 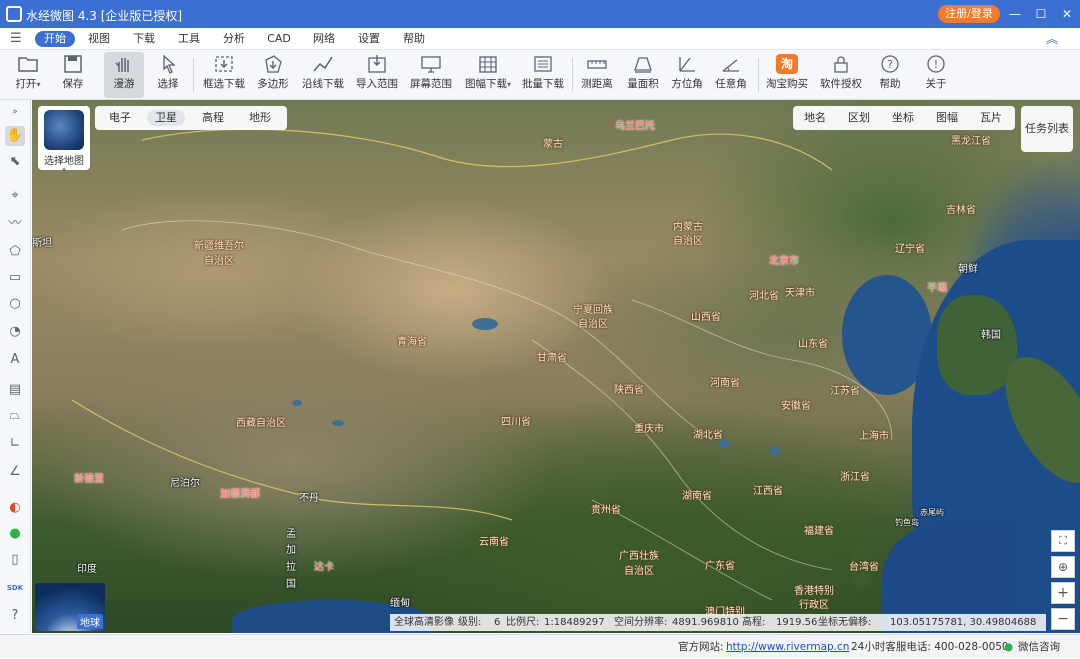 I want to click on polyline-tool-icon: 〰, so click(x=15, y=224).